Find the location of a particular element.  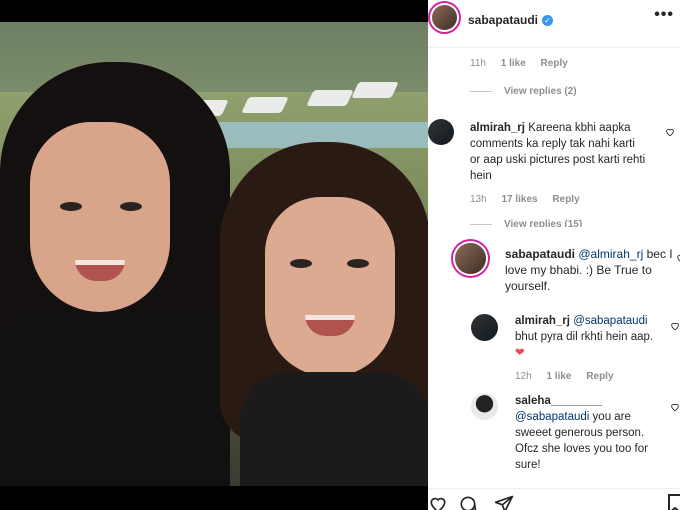

save-bookmark-icon is located at coordinates (674, 502).